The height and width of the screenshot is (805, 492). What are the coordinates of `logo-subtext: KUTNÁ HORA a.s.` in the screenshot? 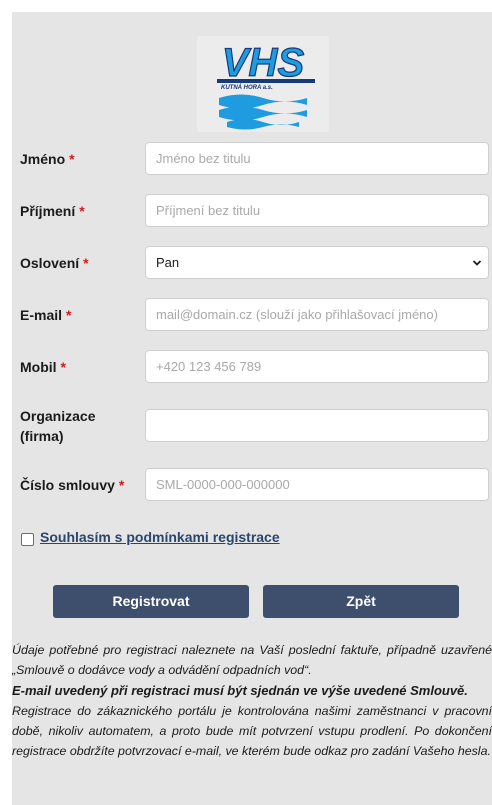 It's located at (247, 87).